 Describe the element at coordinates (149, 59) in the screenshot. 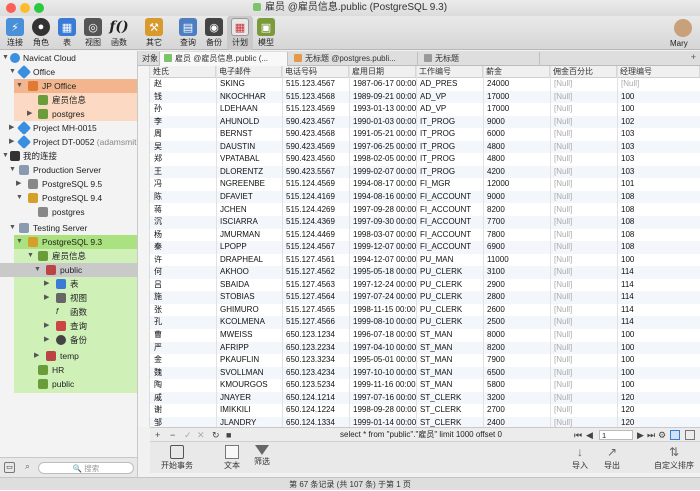

I see `tab-objects: 对象` at that location.